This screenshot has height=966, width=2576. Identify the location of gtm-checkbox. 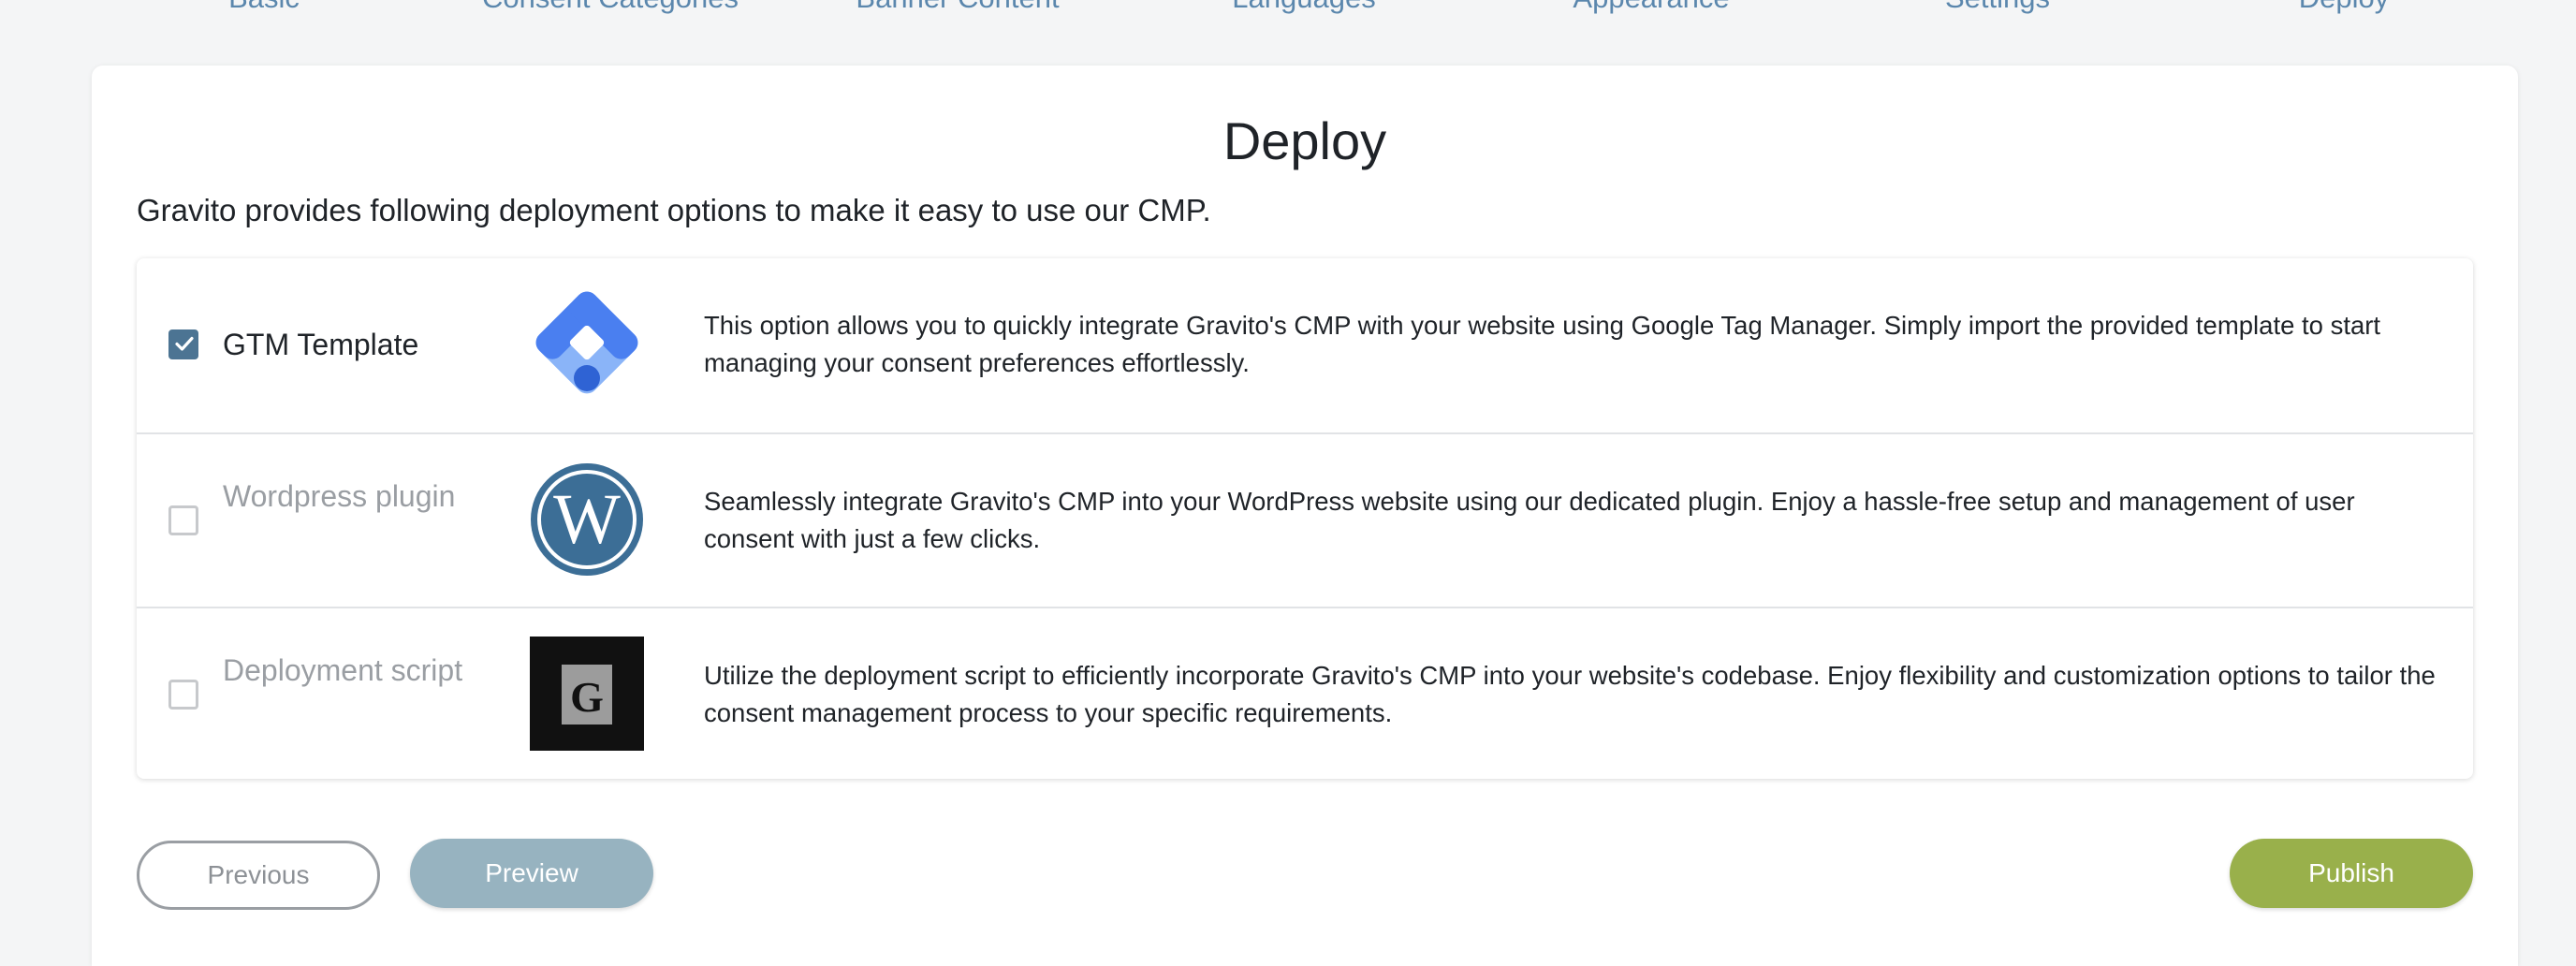
(183, 344).